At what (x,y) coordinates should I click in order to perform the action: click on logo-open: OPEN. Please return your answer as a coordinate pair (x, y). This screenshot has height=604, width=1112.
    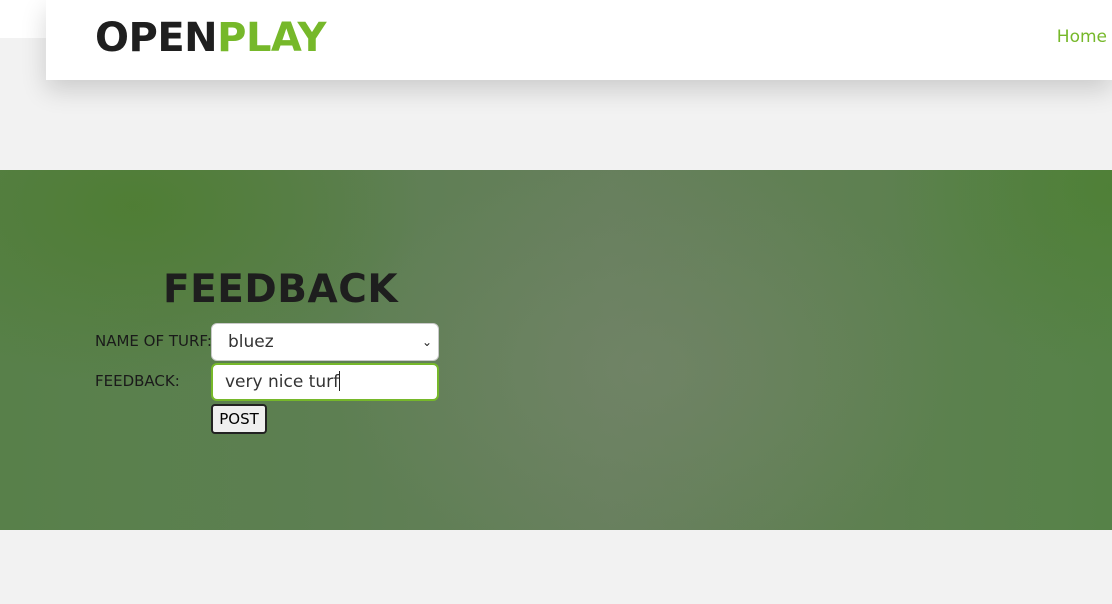
    Looking at the image, I should click on (156, 38).